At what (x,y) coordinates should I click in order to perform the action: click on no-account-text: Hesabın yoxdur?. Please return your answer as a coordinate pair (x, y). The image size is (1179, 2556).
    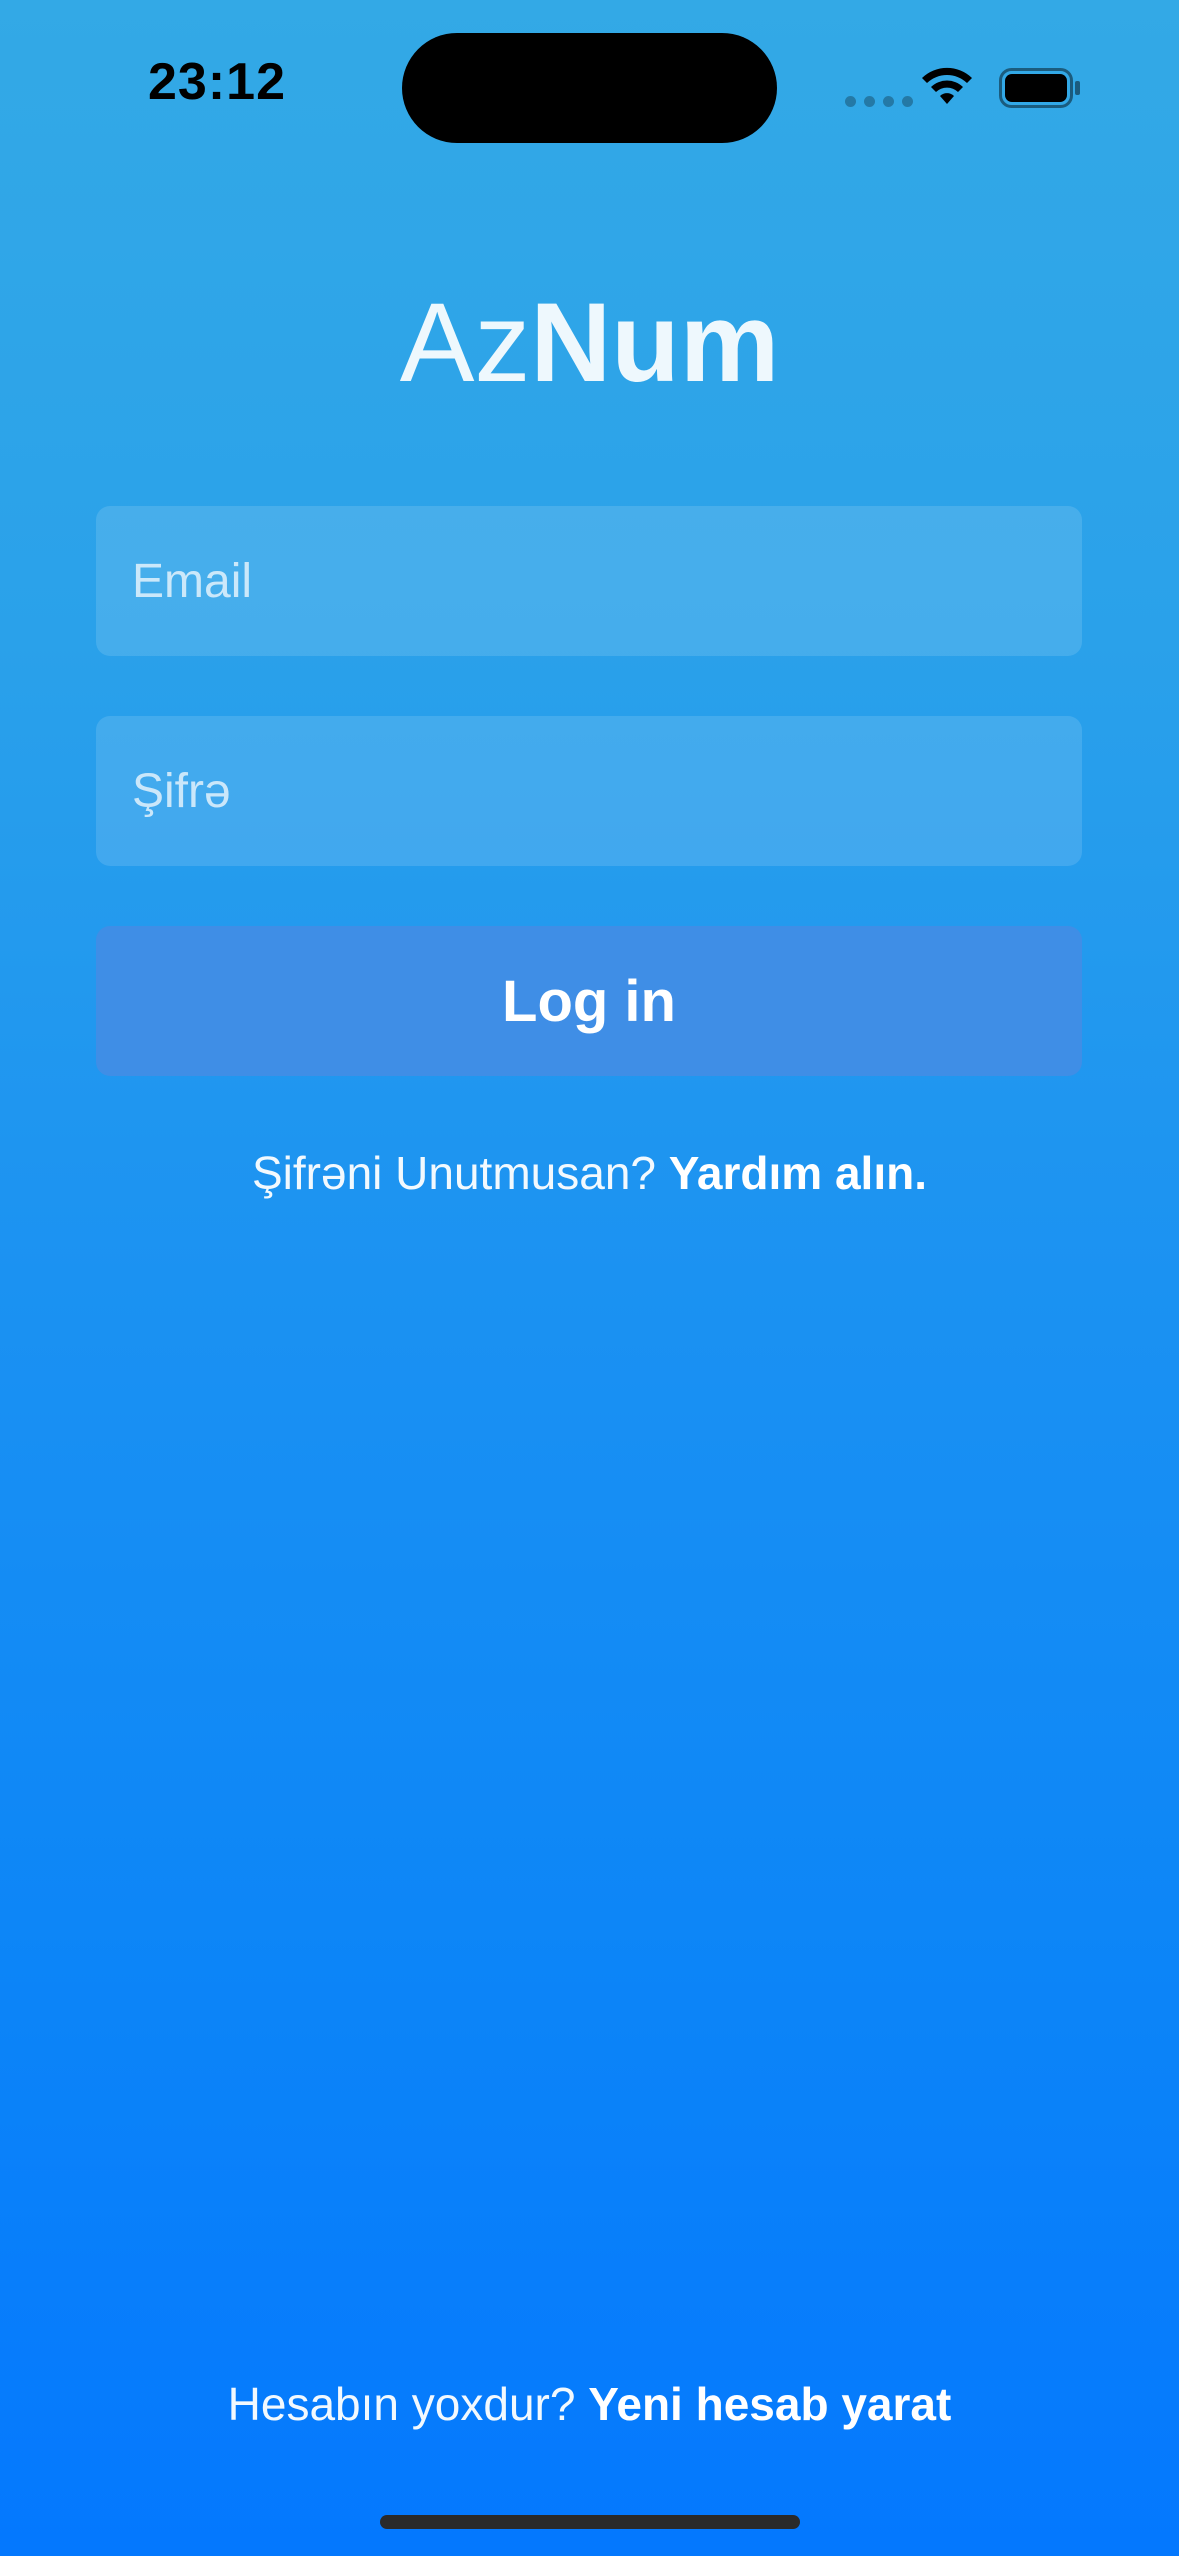
    Looking at the image, I should click on (401, 2404).